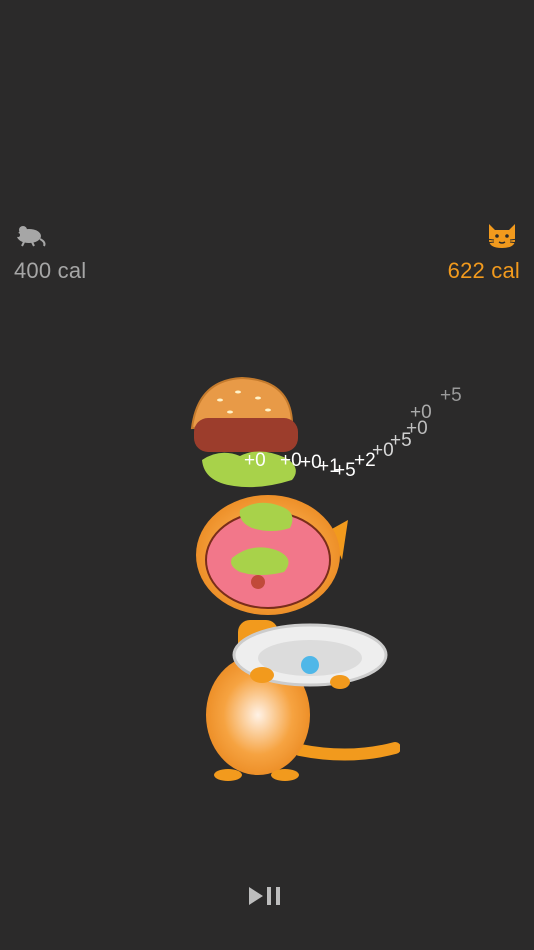 The image size is (534, 950). Describe the element at coordinates (347, 751) in the screenshot. I see `cat-tail` at that location.